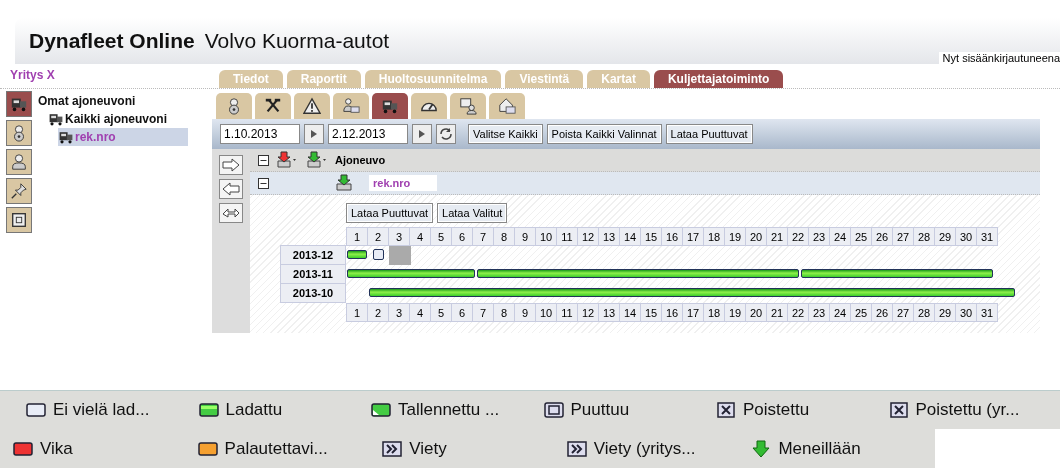 This screenshot has width=1060, height=472. What do you see at coordinates (390, 213) in the screenshot?
I see `load-button: Lataa Puuttuvat` at bounding box center [390, 213].